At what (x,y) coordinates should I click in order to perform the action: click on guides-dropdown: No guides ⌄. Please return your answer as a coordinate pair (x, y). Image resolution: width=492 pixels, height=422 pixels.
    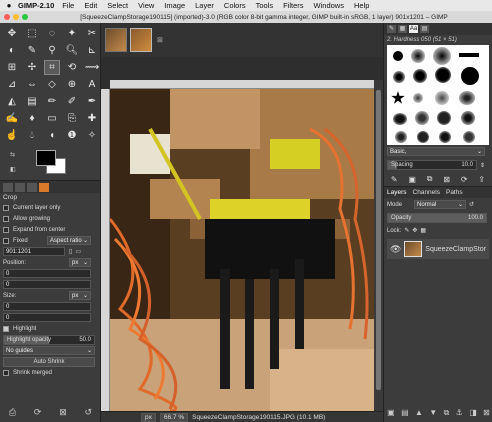
    Looking at the image, I should click on (49, 350).